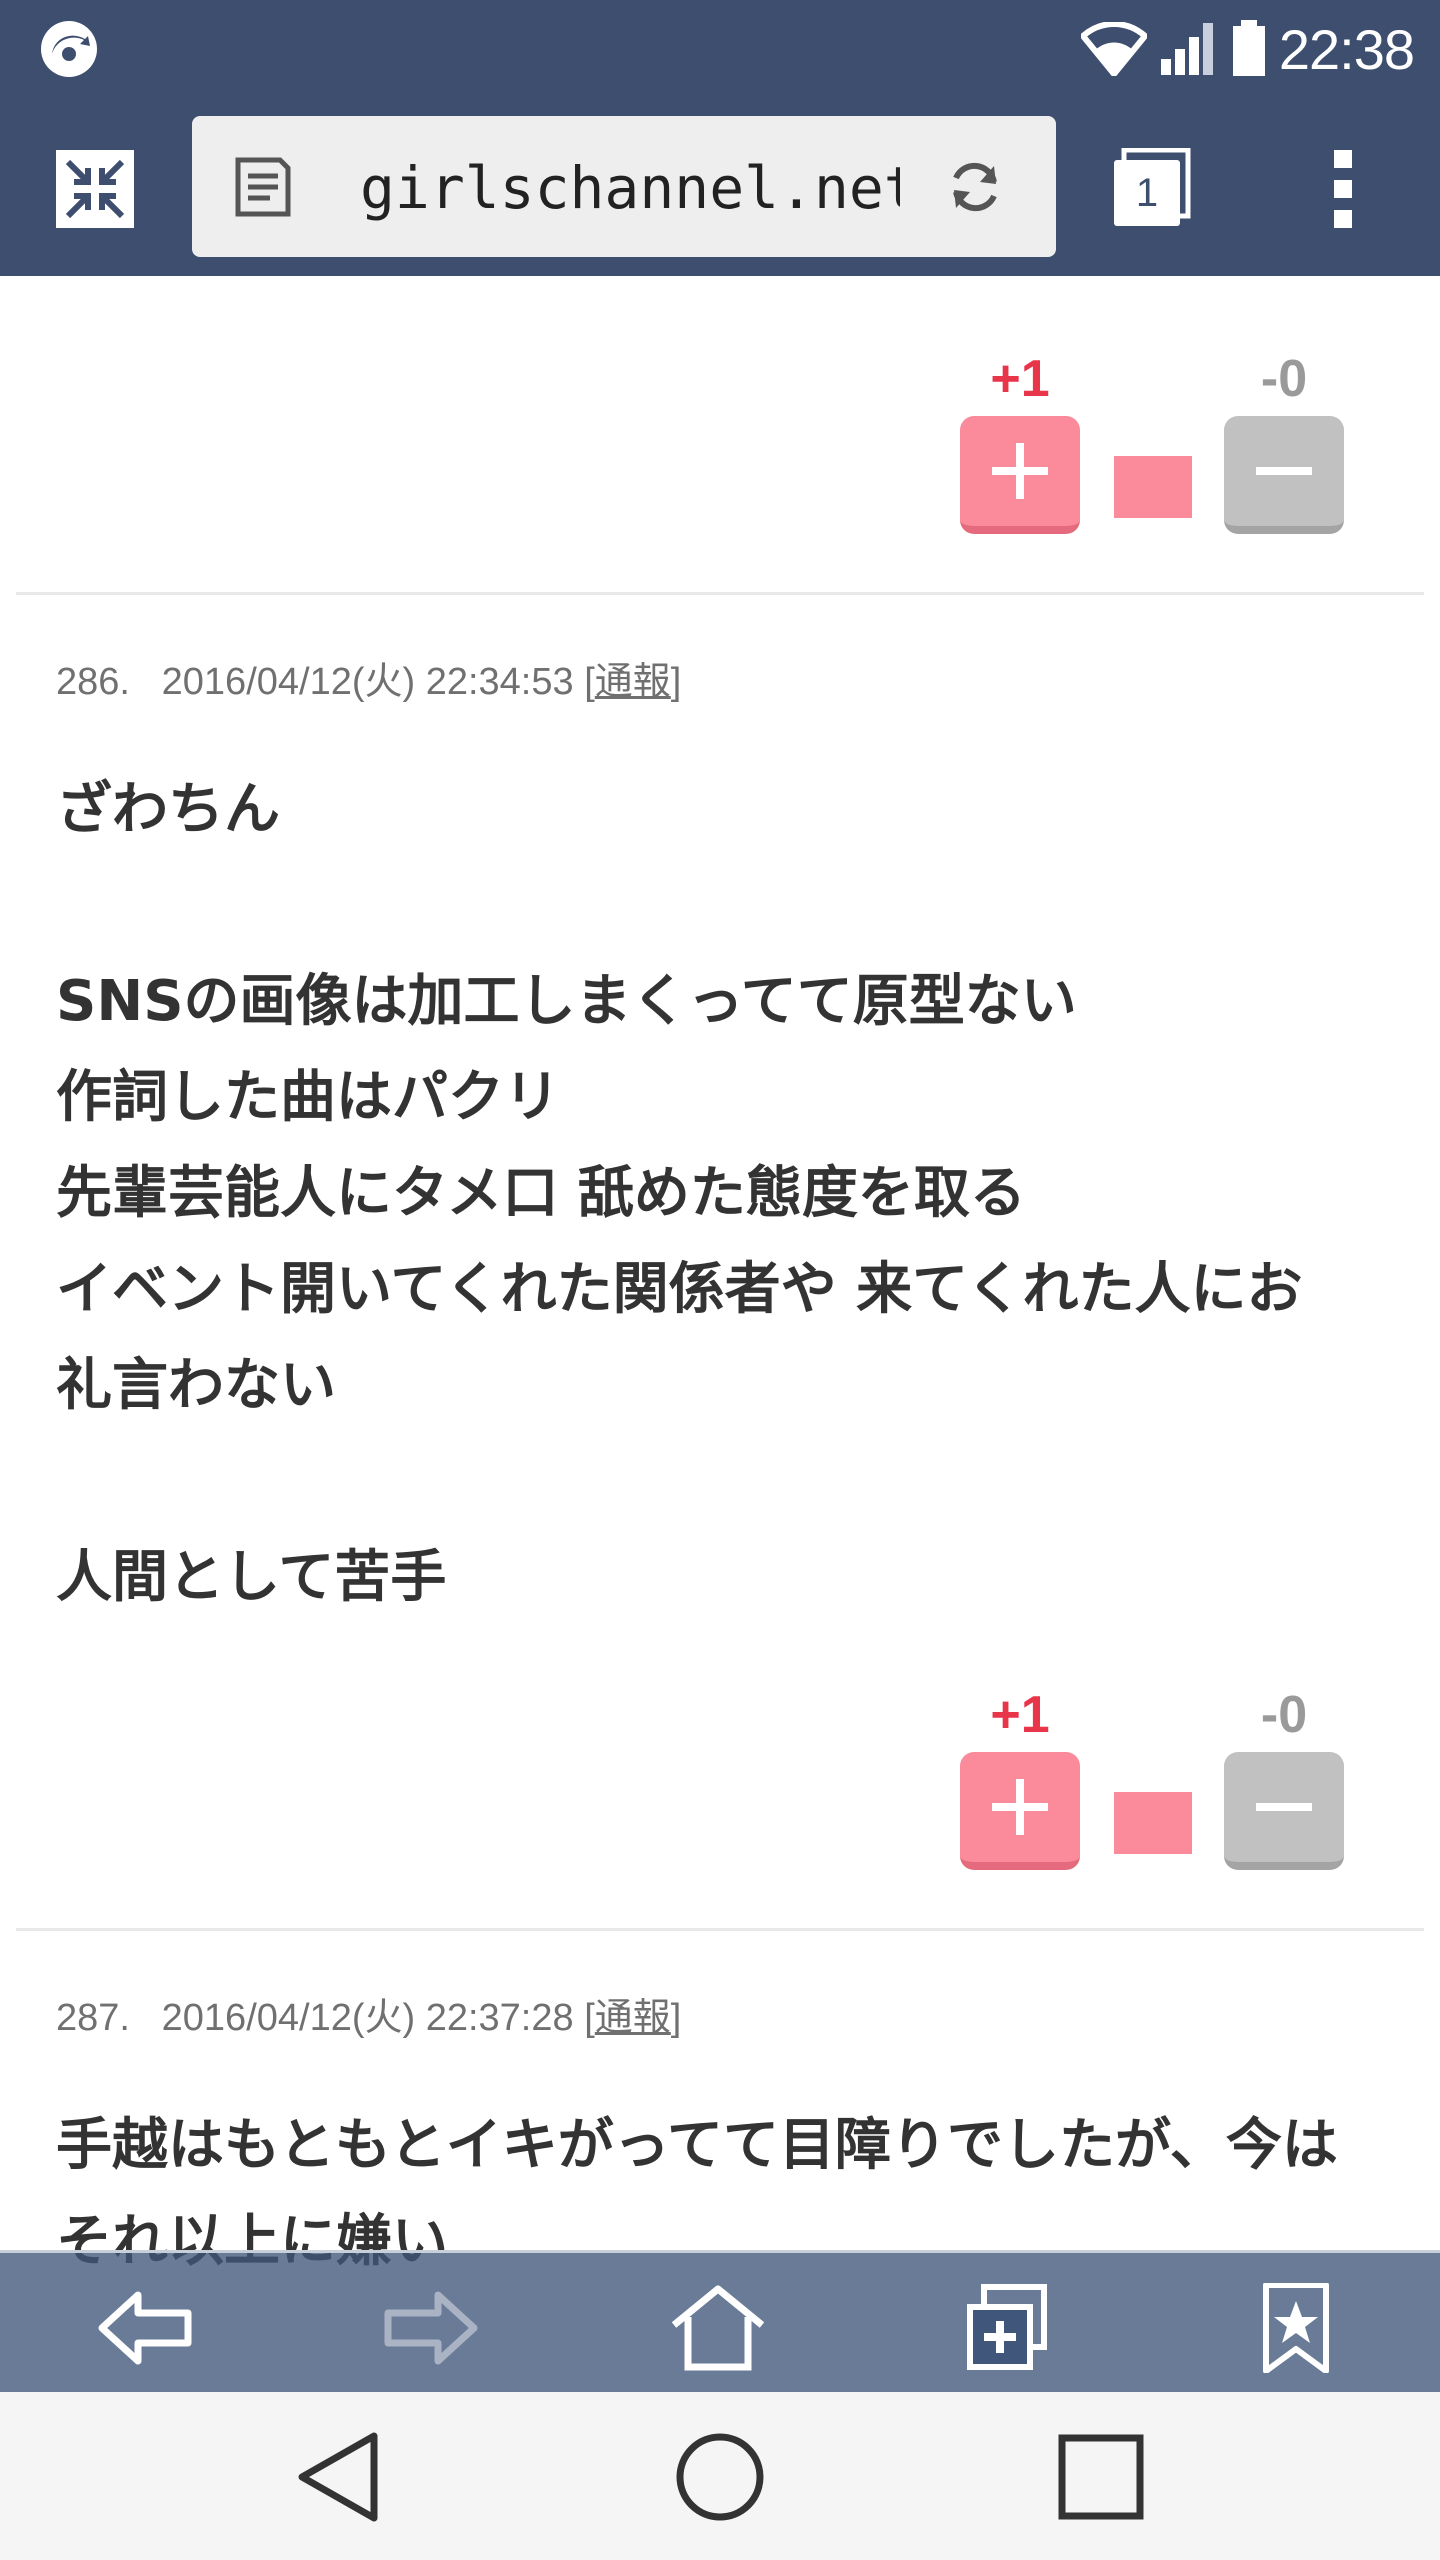  What do you see at coordinates (93, 2018) in the screenshot?
I see `comment-number: 287.` at bounding box center [93, 2018].